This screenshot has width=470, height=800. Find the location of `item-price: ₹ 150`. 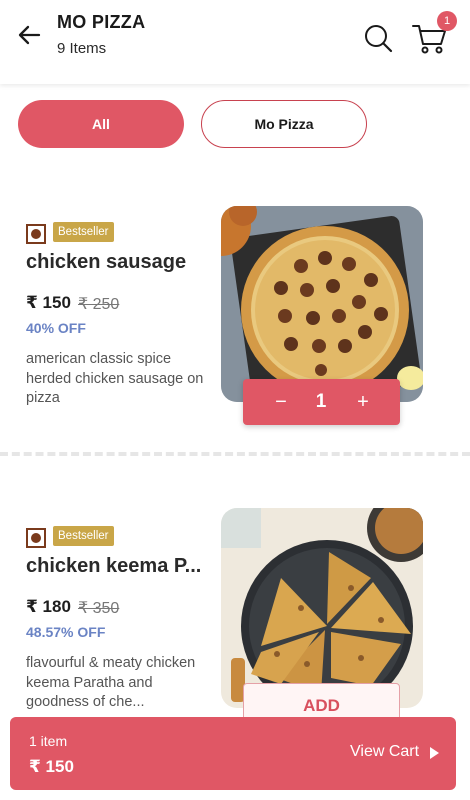

item-price: ₹ 150 is located at coordinates (48, 302).